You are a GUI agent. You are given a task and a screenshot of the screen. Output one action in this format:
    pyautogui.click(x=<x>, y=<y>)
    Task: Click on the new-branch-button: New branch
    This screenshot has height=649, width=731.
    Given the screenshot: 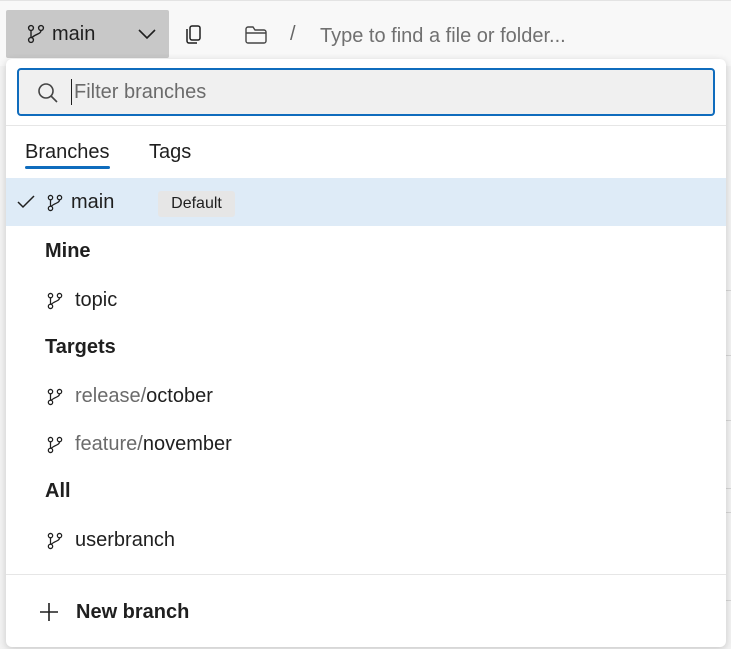 What is the action you would take?
    pyautogui.click(x=366, y=613)
    